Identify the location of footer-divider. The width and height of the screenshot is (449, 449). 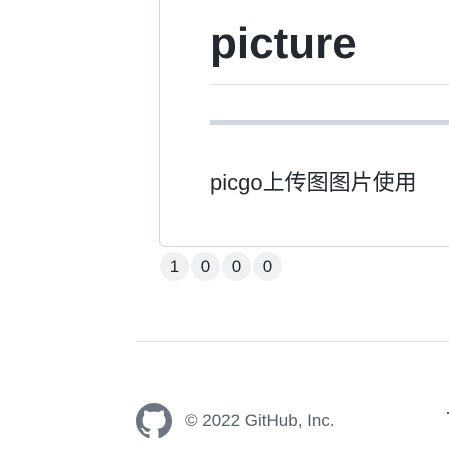
(292, 341).